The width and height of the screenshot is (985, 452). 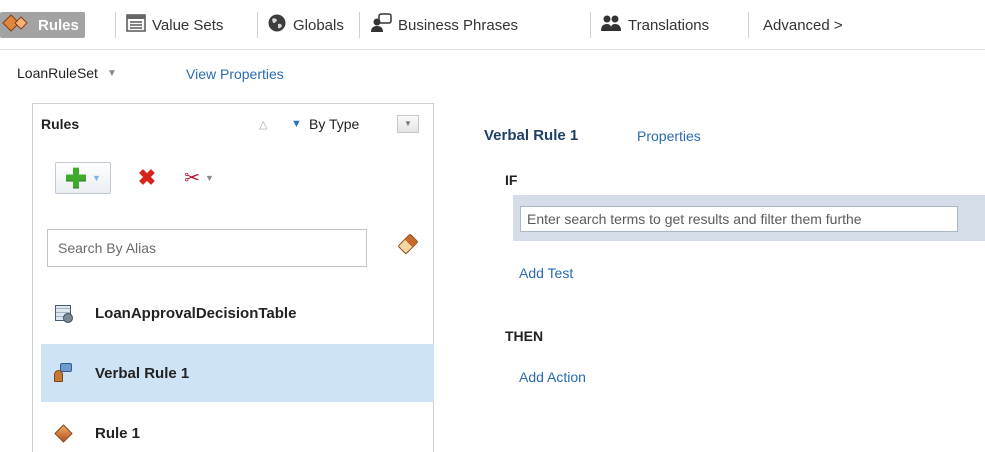 I want to click on condition-search-input, so click(x=739, y=219).